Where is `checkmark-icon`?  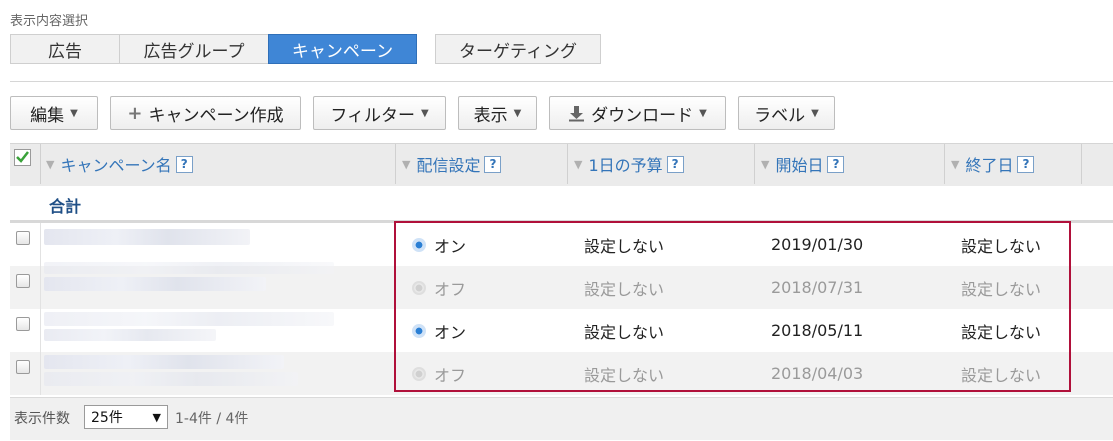
checkmark-icon is located at coordinates (22, 157).